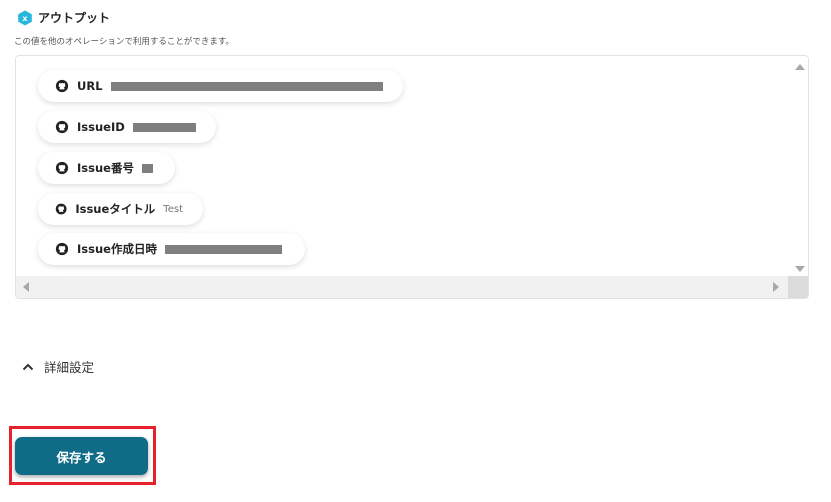 This screenshot has width=831, height=502. What do you see at coordinates (127, 127) in the screenshot?
I see `output-item-issueid: IssueID` at bounding box center [127, 127].